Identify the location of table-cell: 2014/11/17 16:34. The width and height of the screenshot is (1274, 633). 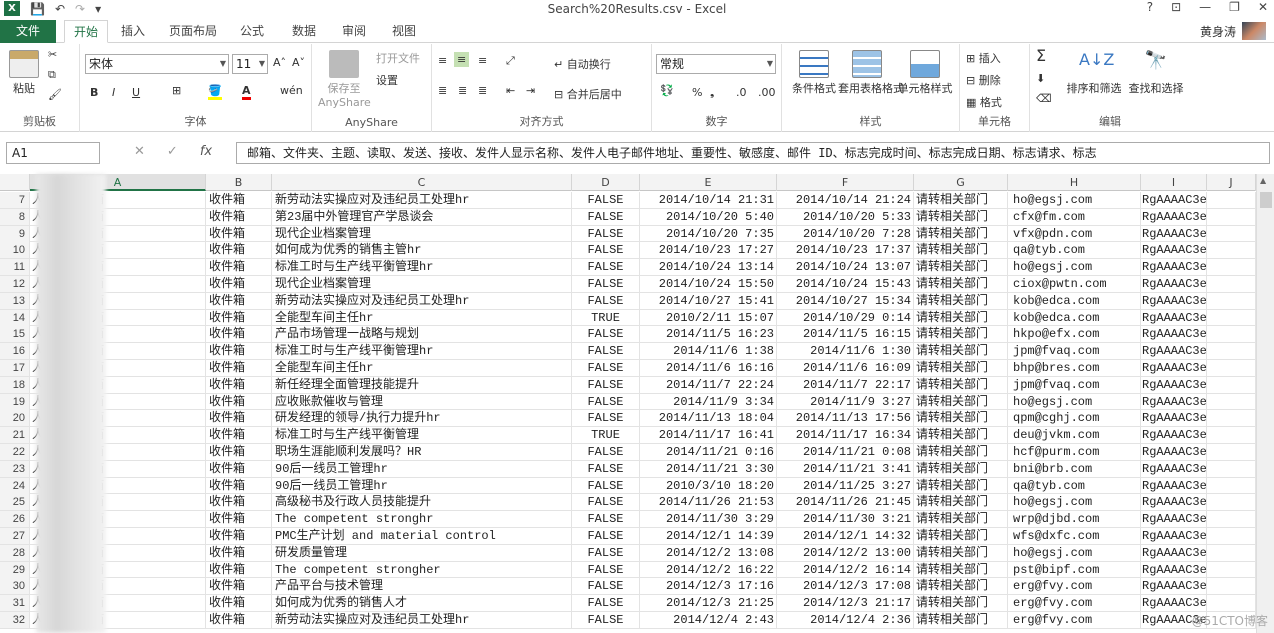
(845, 435).